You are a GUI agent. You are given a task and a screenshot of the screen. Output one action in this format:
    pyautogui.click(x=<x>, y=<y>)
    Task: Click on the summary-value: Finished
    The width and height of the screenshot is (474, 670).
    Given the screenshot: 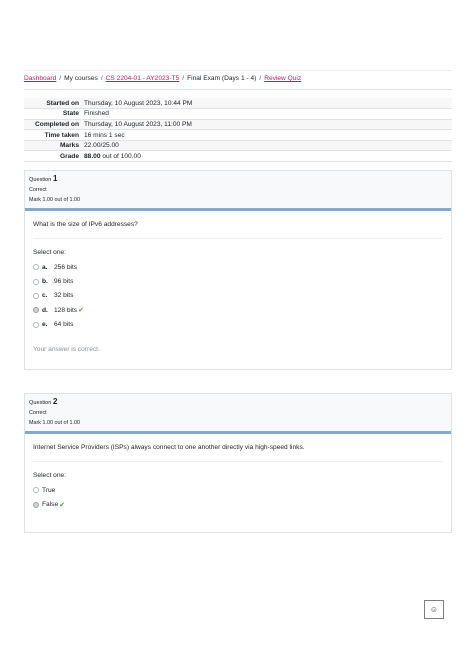 What is the action you would take?
    pyautogui.click(x=268, y=114)
    